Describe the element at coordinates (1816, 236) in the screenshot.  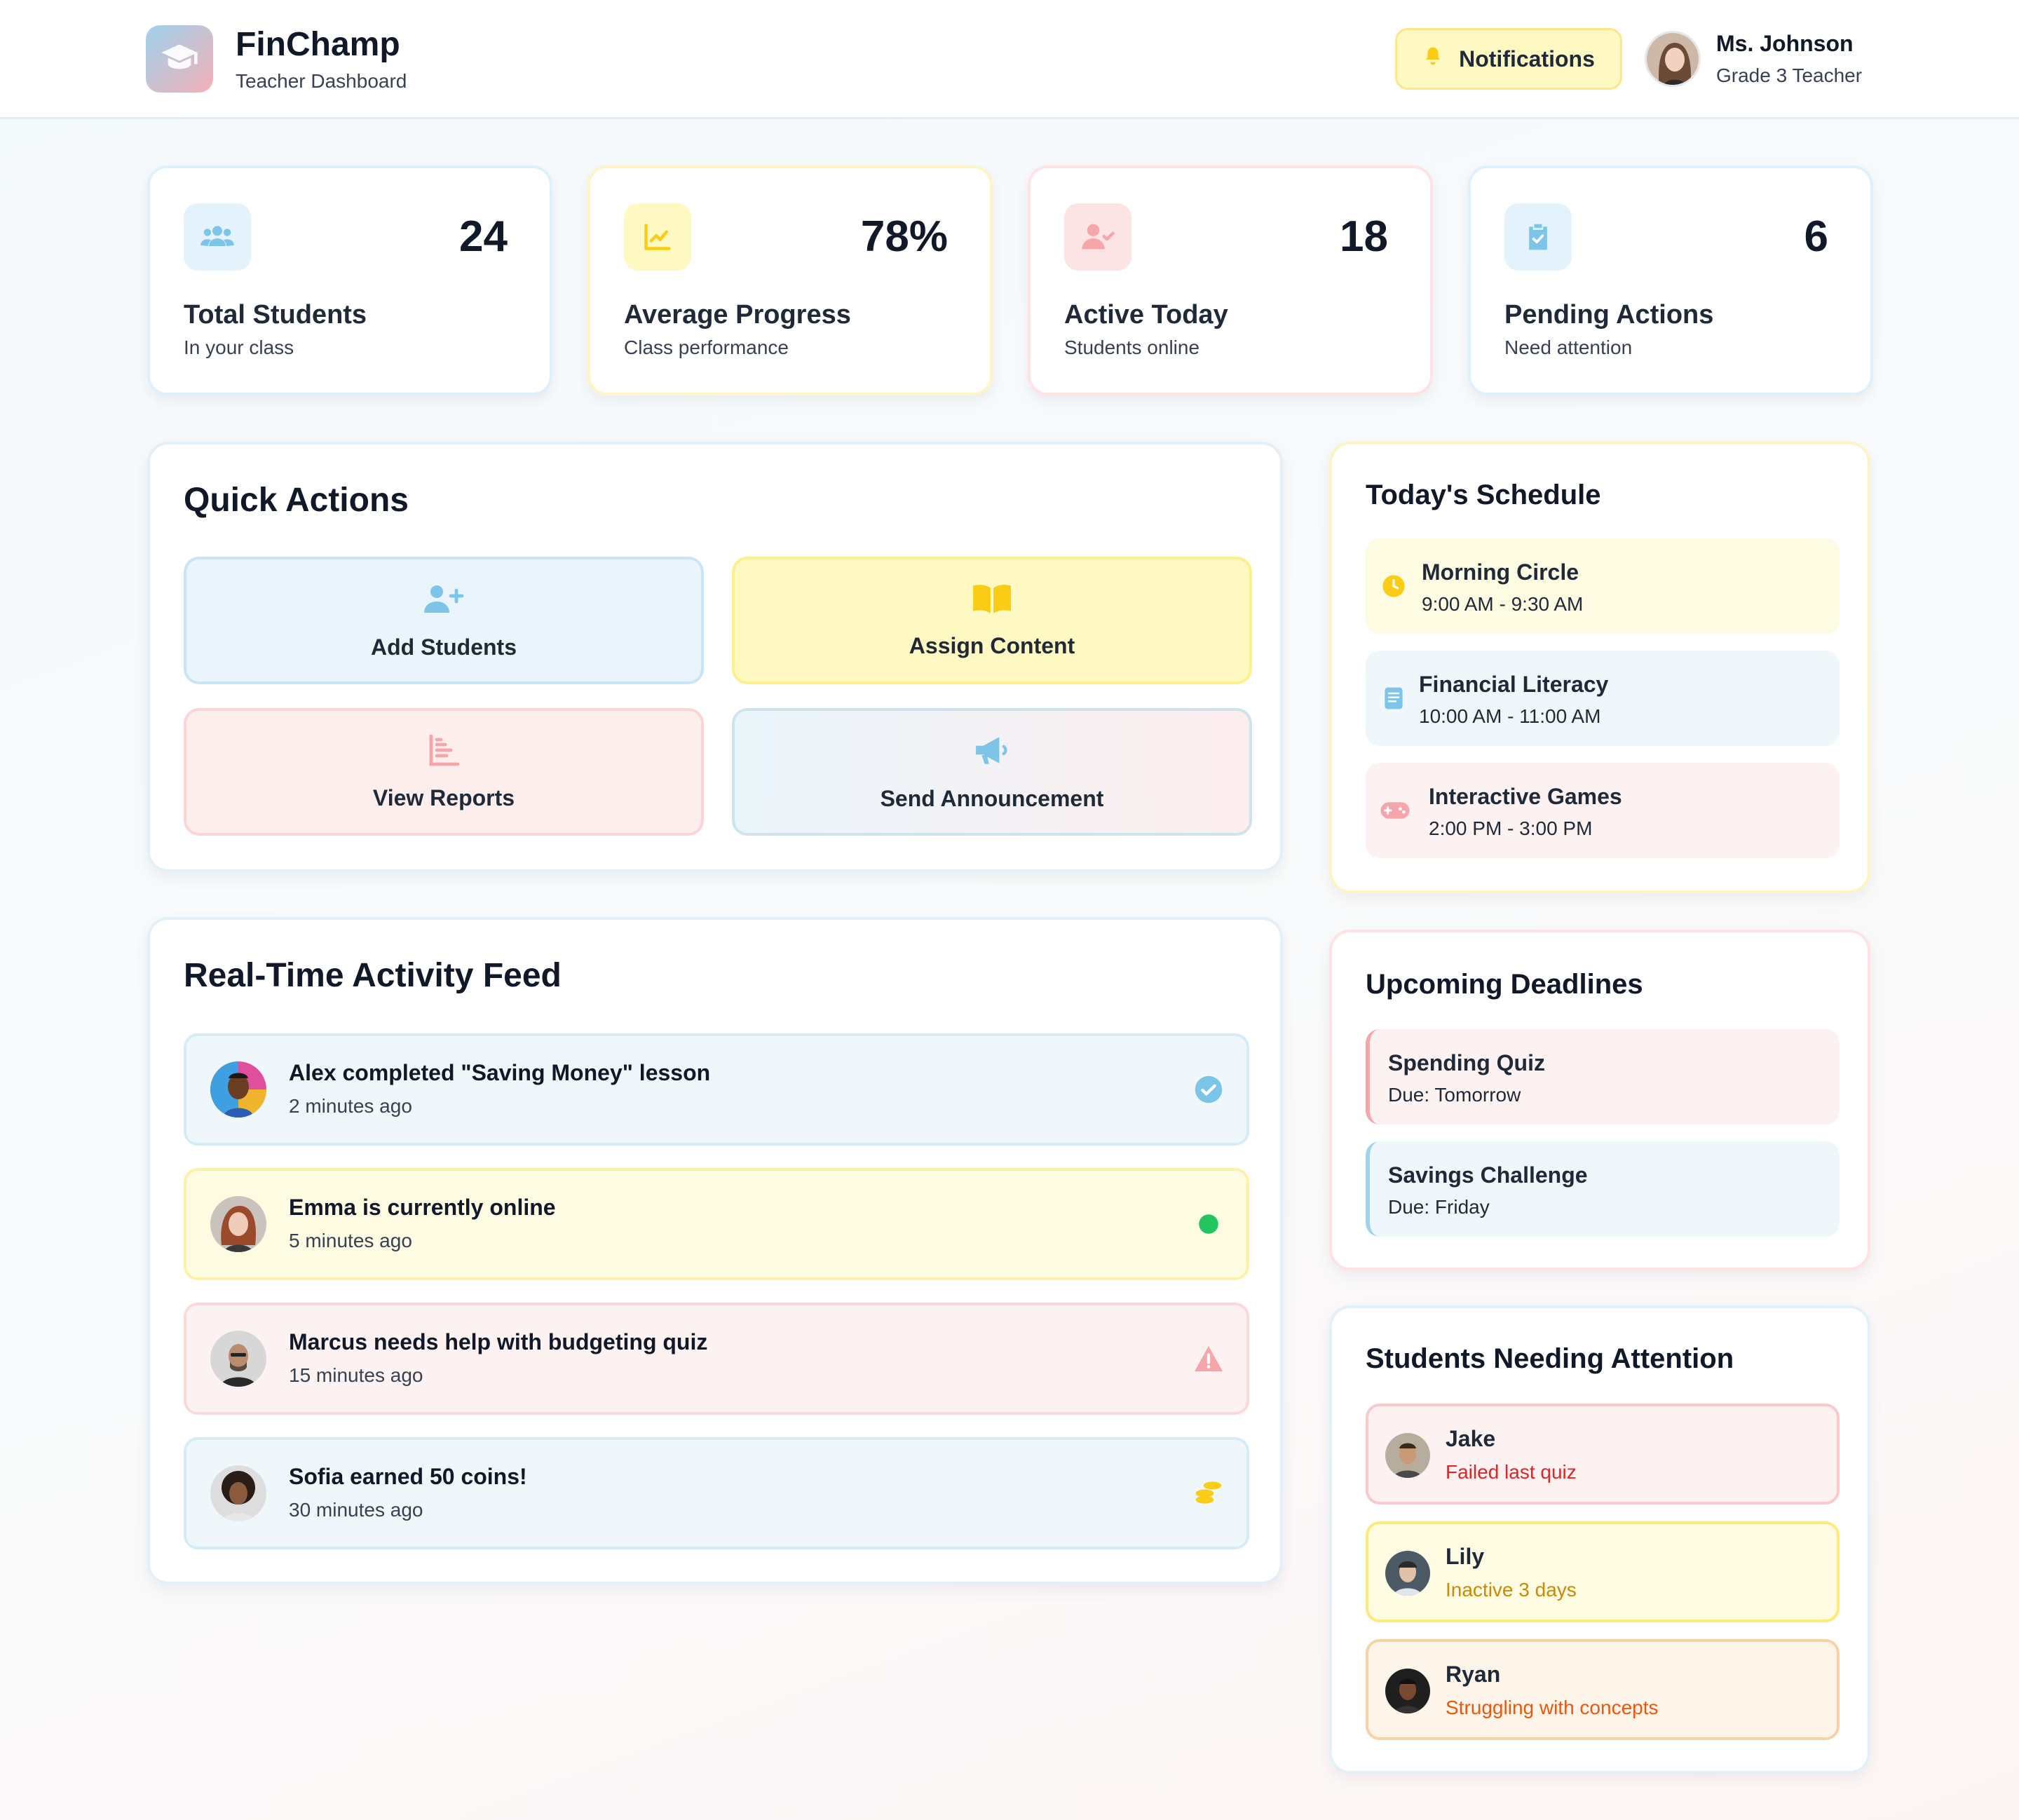
I see `stat-value: 6` at that location.